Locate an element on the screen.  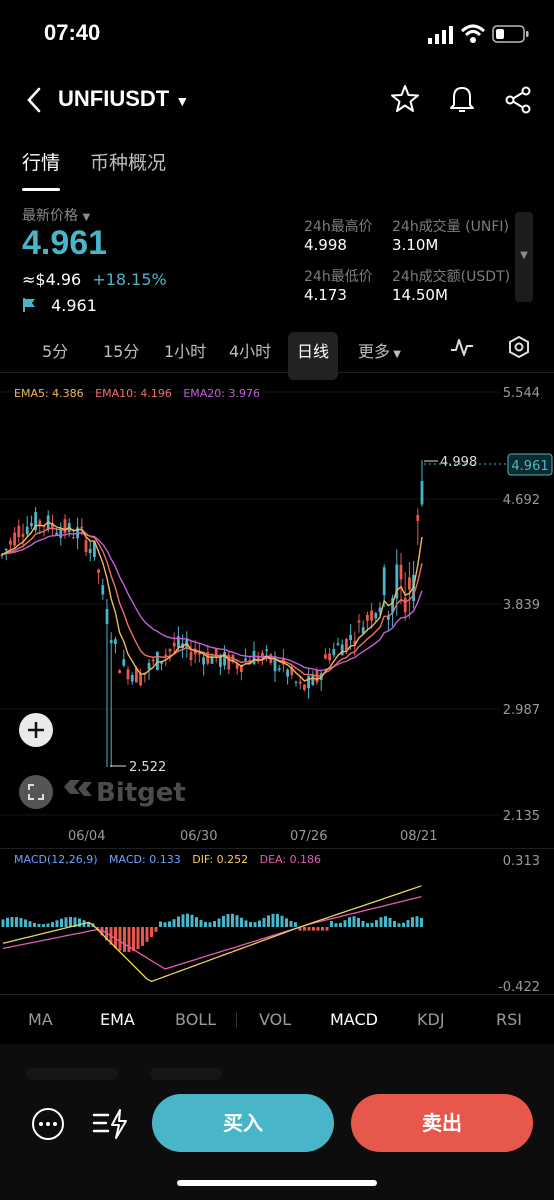
bell-icon is located at coordinates (462, 99).